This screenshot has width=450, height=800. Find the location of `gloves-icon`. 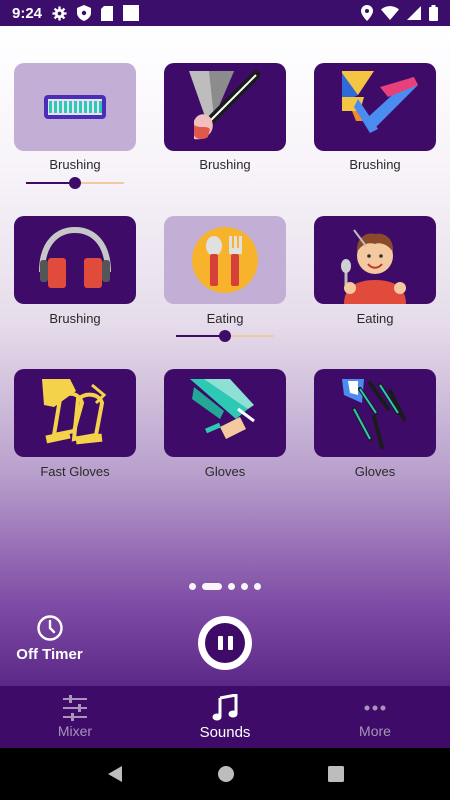

gloves-icon is located at coordinates (74, 412).